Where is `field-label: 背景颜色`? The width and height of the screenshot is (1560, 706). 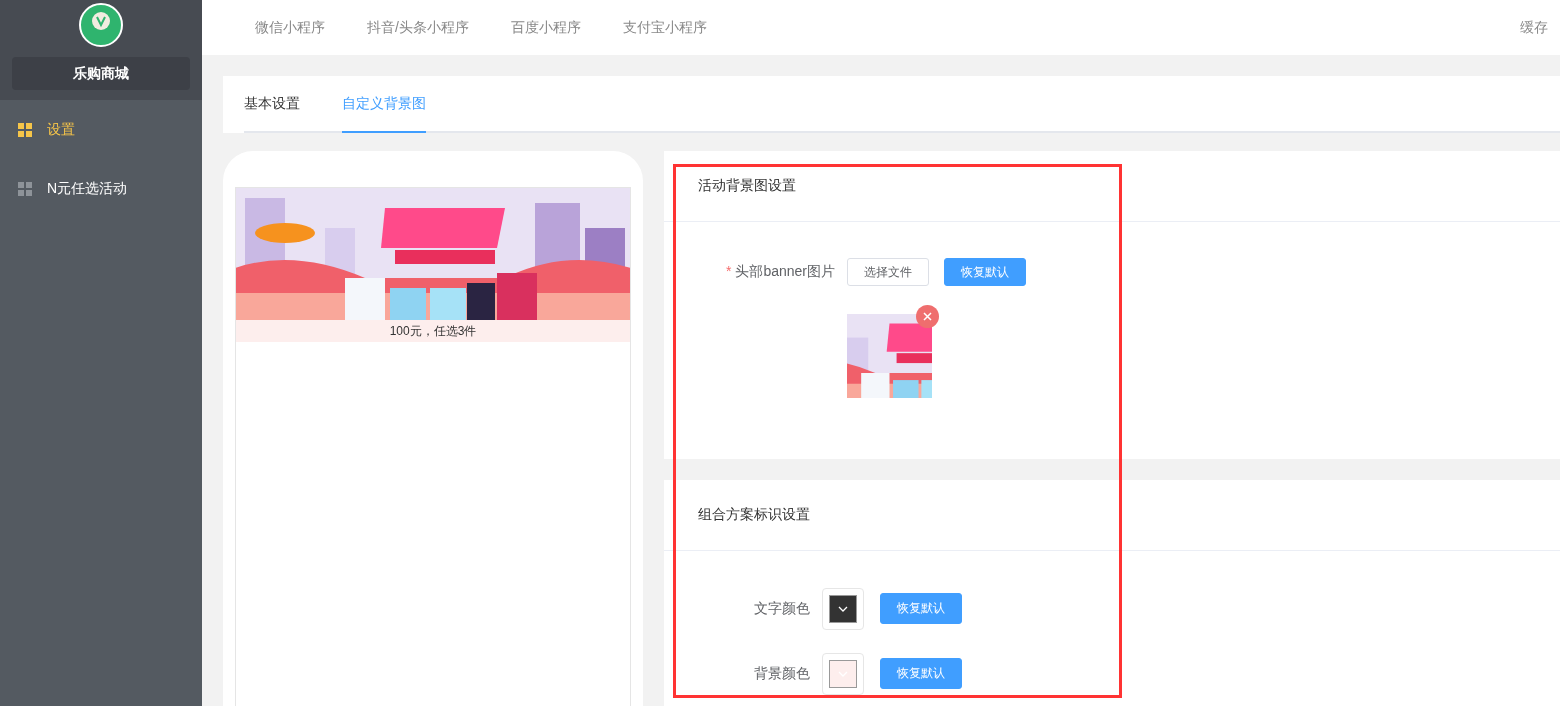
field-label: 背景颜色 is located at coordinates (781, 673).